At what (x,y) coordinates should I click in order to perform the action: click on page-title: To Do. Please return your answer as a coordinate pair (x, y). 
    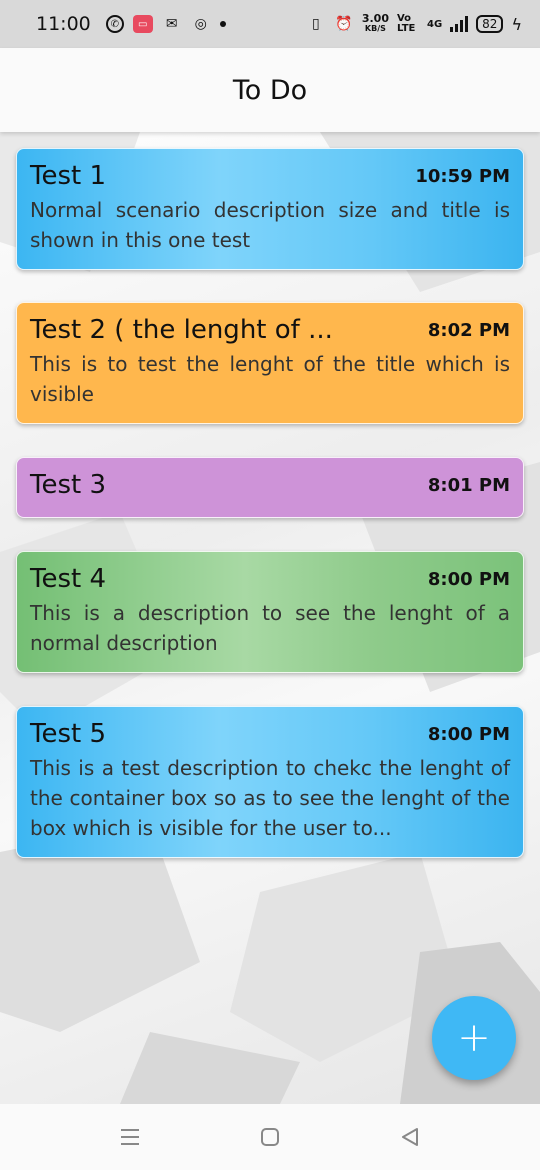
    Looking at the image, I should click on (270, 90).